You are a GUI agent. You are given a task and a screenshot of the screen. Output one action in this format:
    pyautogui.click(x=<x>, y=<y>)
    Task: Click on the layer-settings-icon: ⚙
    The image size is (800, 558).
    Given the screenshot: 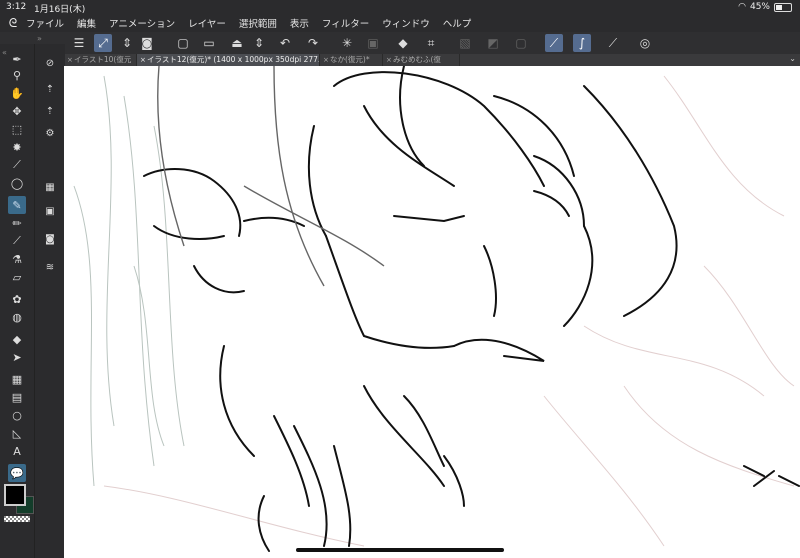 What is the action you would take?
    pyautogui.click(x=50, y=133)
    